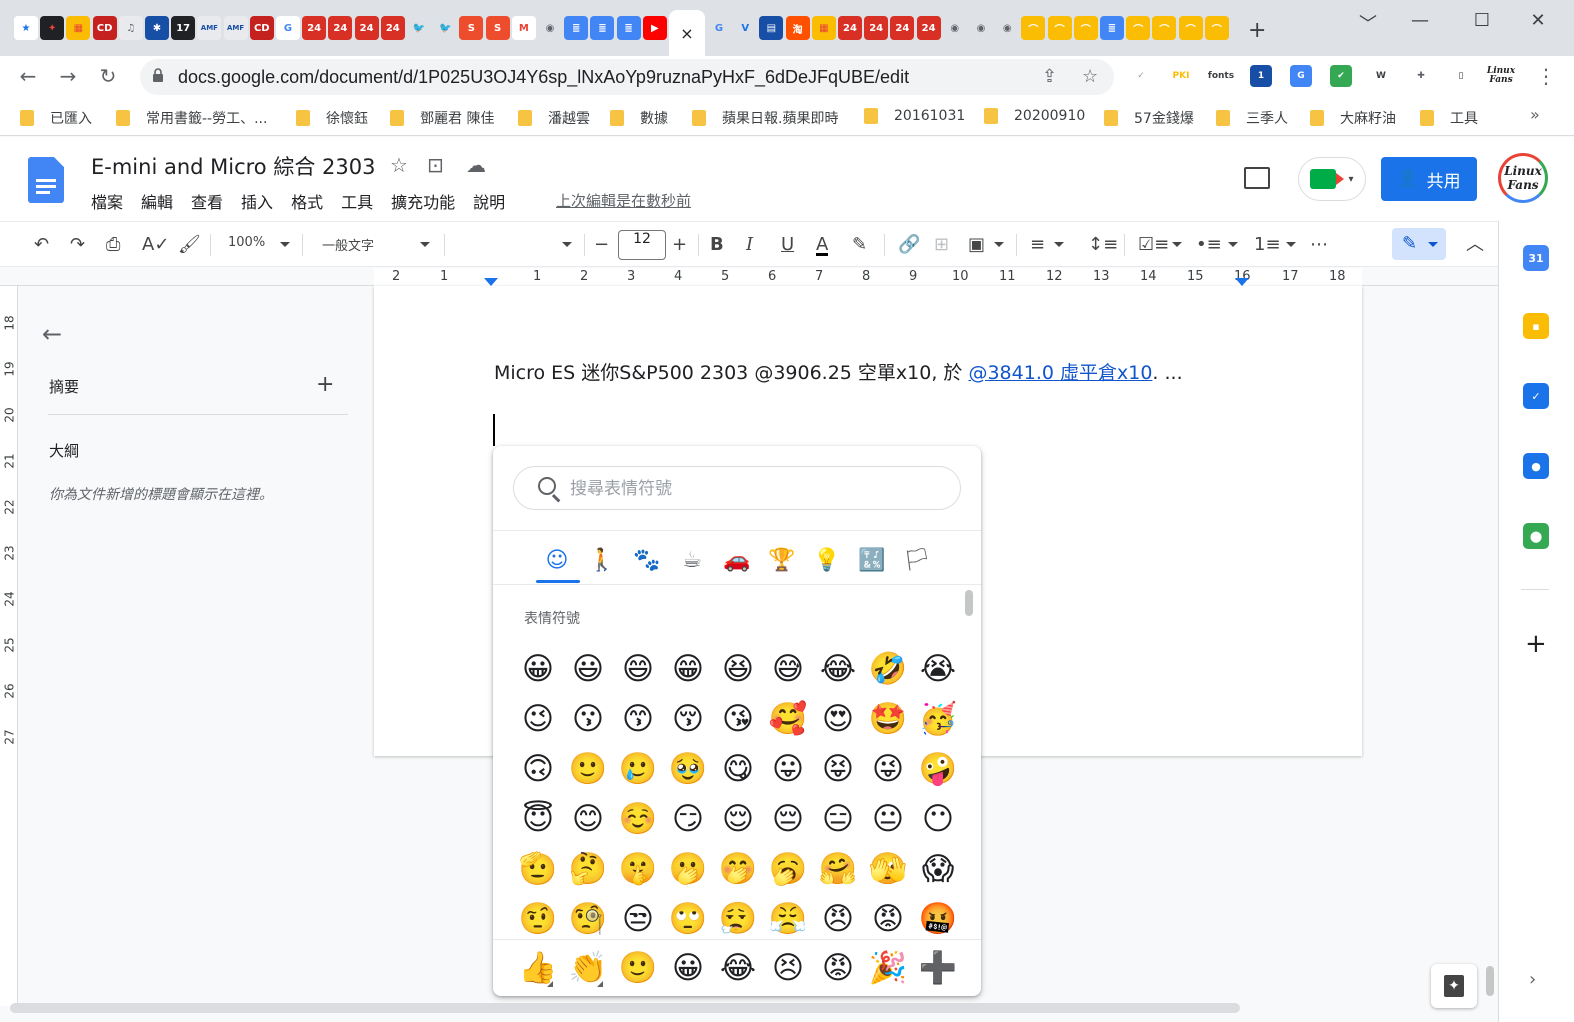 The width and height of the screenshot is (1574, 1022). What do you see at coordinates (476, 165) in the screenshot?
I see `cloud-status-icon: ☁` at bounding box center [476, 165].